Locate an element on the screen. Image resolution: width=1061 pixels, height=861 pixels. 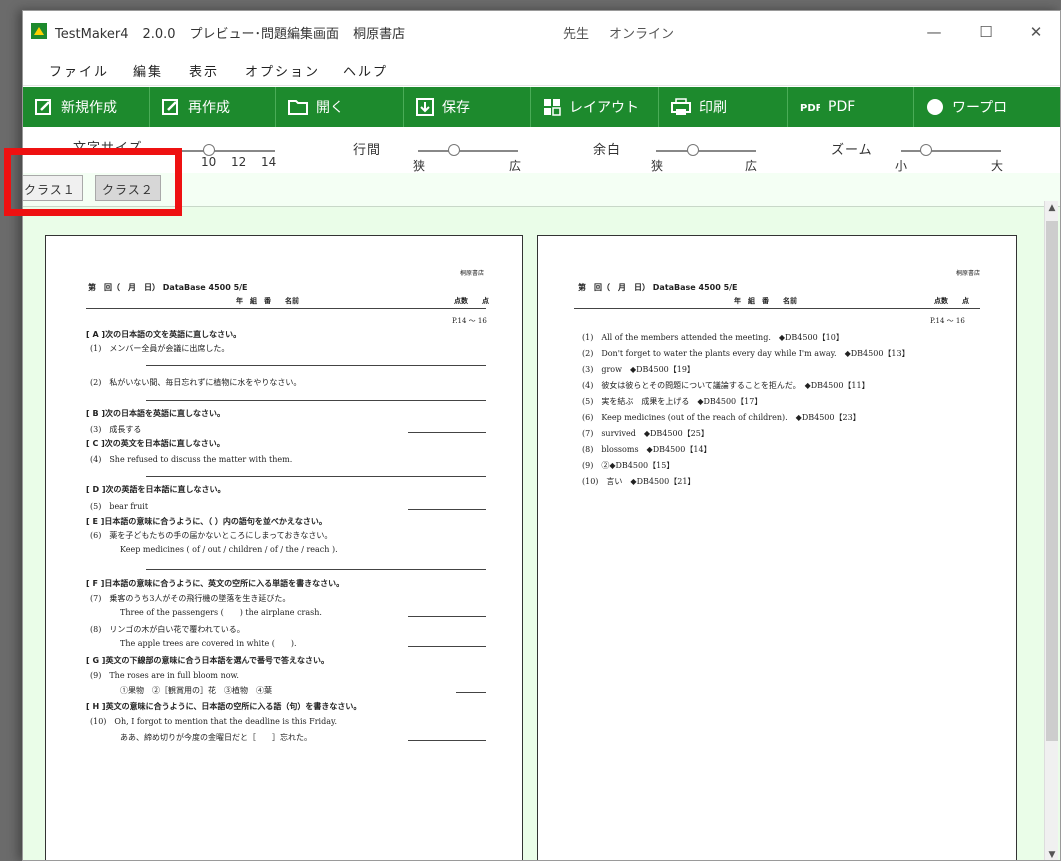
answer-7: (7) survived ◆DB4500【25】 is located at coordinates (645, 433).